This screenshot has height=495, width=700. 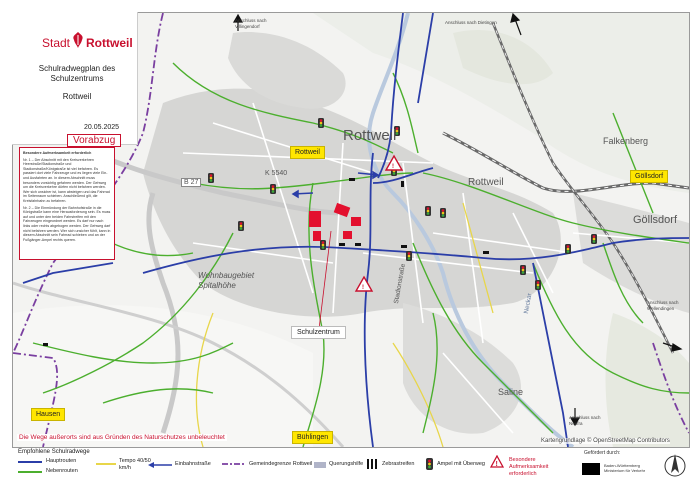 What do you see at coordinates (102, 127) in the screenshot?
I see `document-date: 20.05.2025` at bounding box center [102, 127].